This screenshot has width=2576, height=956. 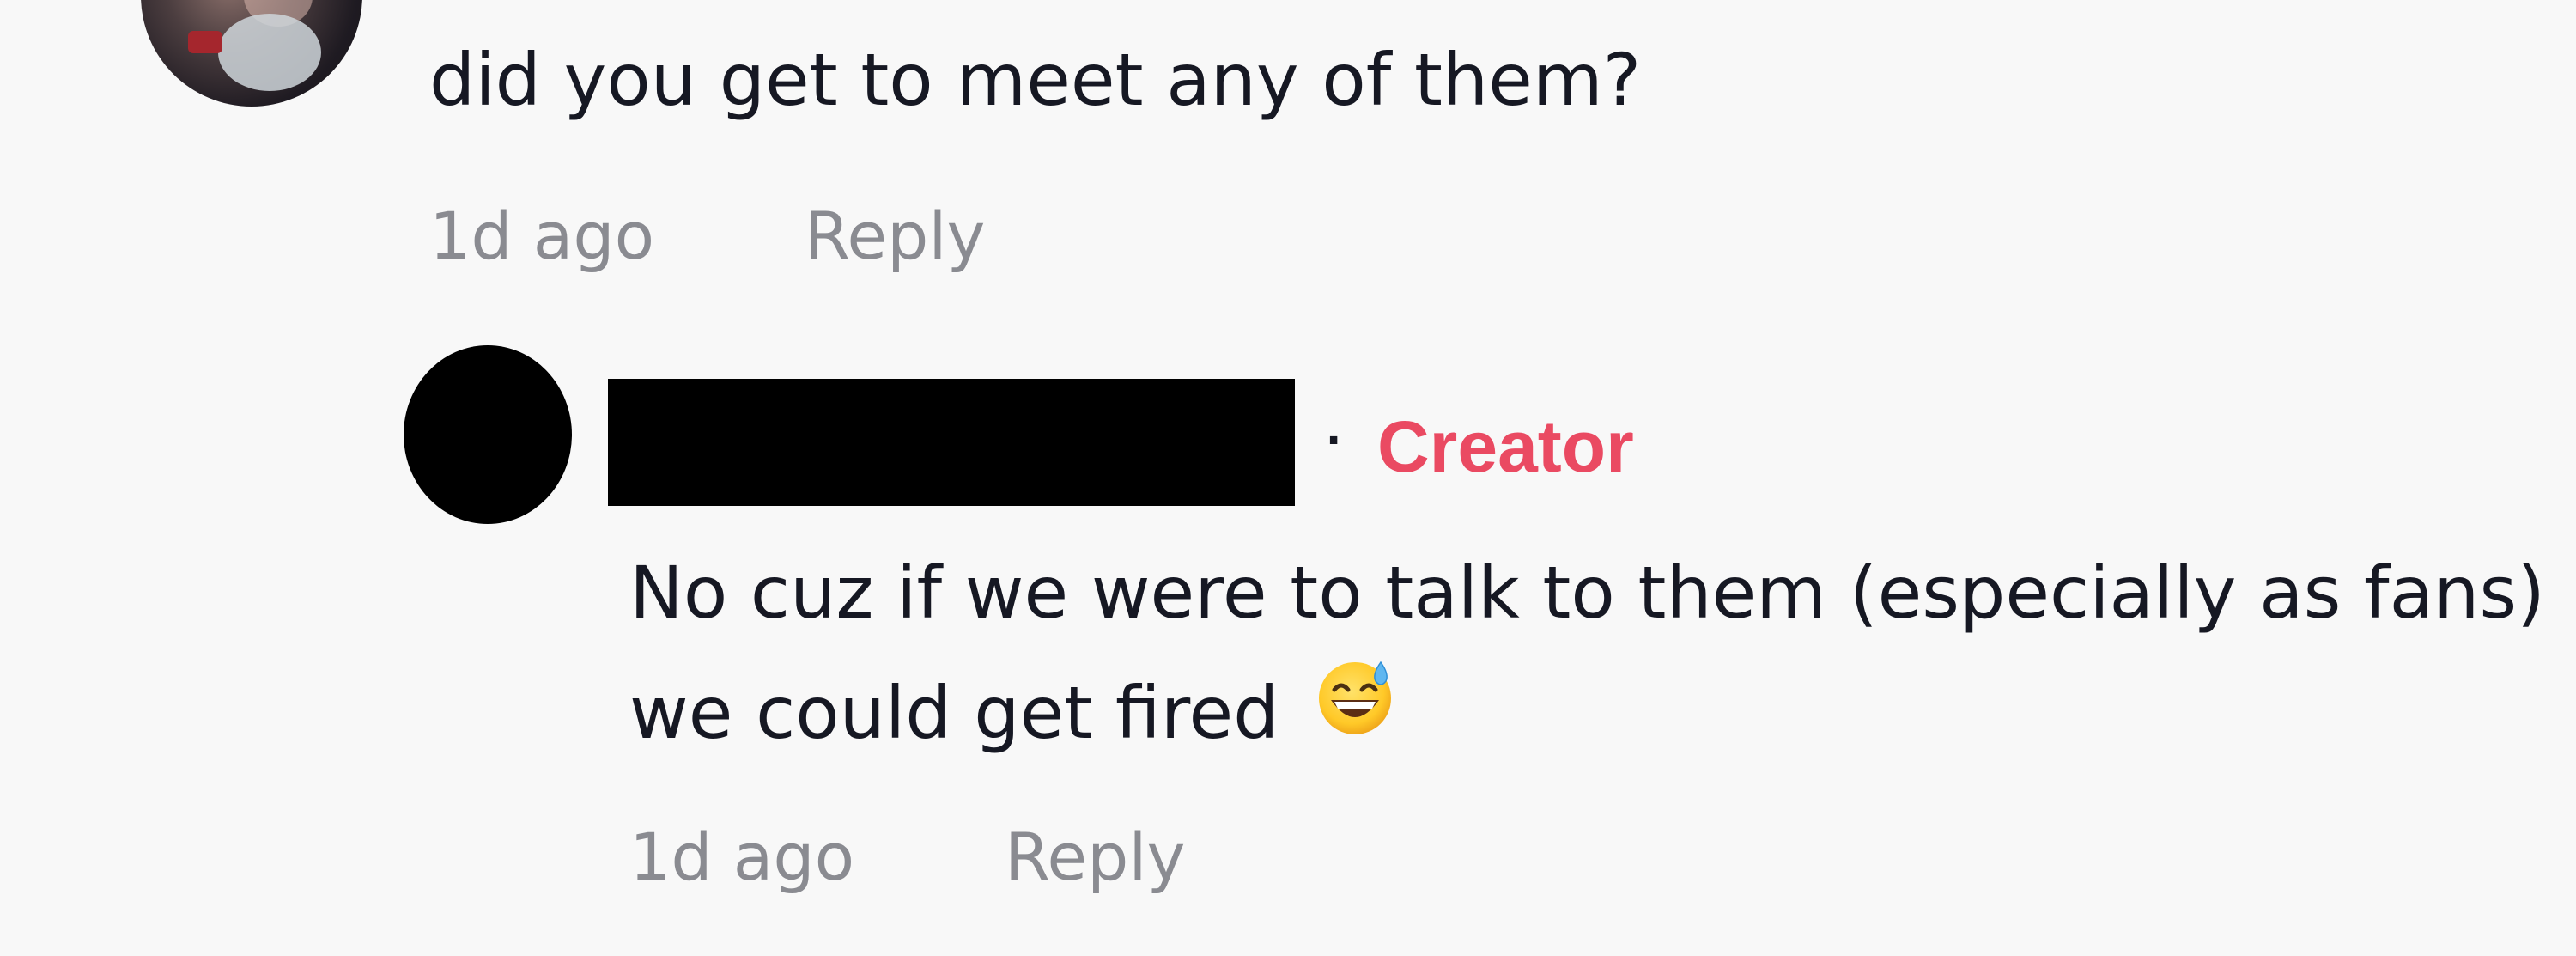 What do you see at coordinates (1506, 446) in the screenshot?
I see `creator-badge: Creator` at bounding box center [1506, 446].